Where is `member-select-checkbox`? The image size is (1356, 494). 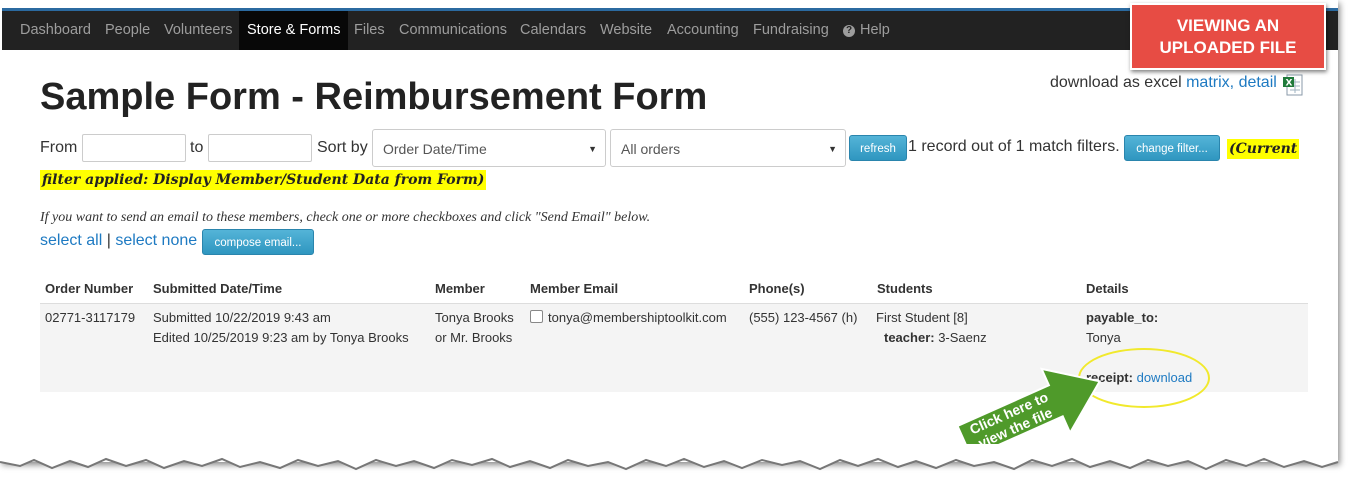
member-select-checkbox is located at coordinates (536, 316).